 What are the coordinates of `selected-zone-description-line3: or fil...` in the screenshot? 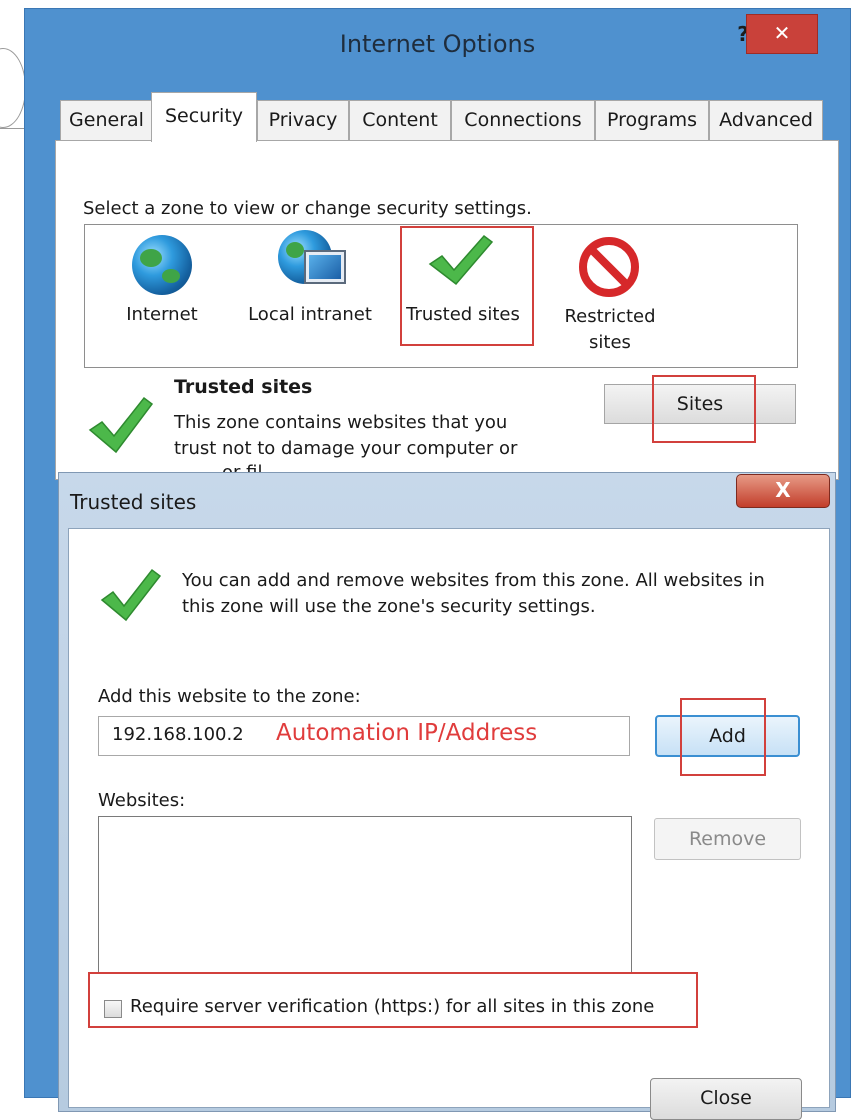 It's located at (251, 467).